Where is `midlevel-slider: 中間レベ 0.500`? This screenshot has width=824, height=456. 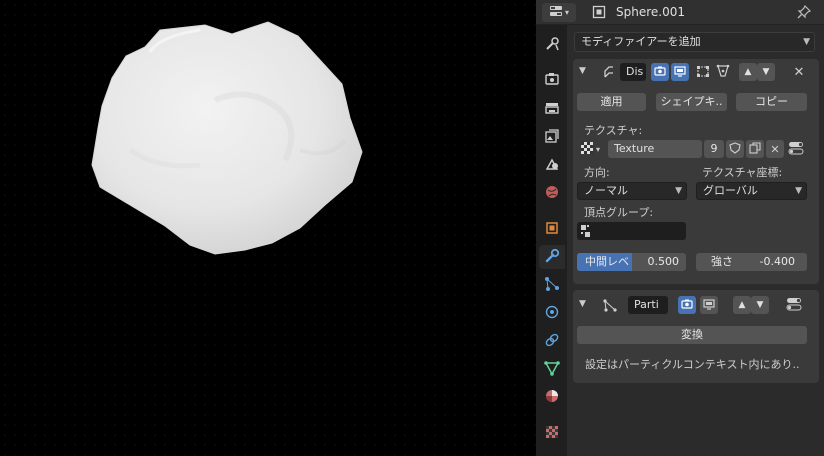
midlevel-slider: 中間レベ 0.500 is located at coordinates (631, 262).